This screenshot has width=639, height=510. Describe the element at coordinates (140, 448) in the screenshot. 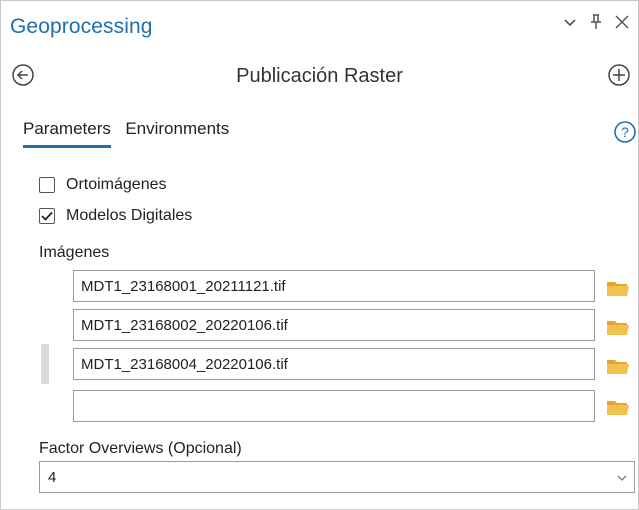

I see `factor-overviews-label: Factor Overviews (Opcional)` at that location.